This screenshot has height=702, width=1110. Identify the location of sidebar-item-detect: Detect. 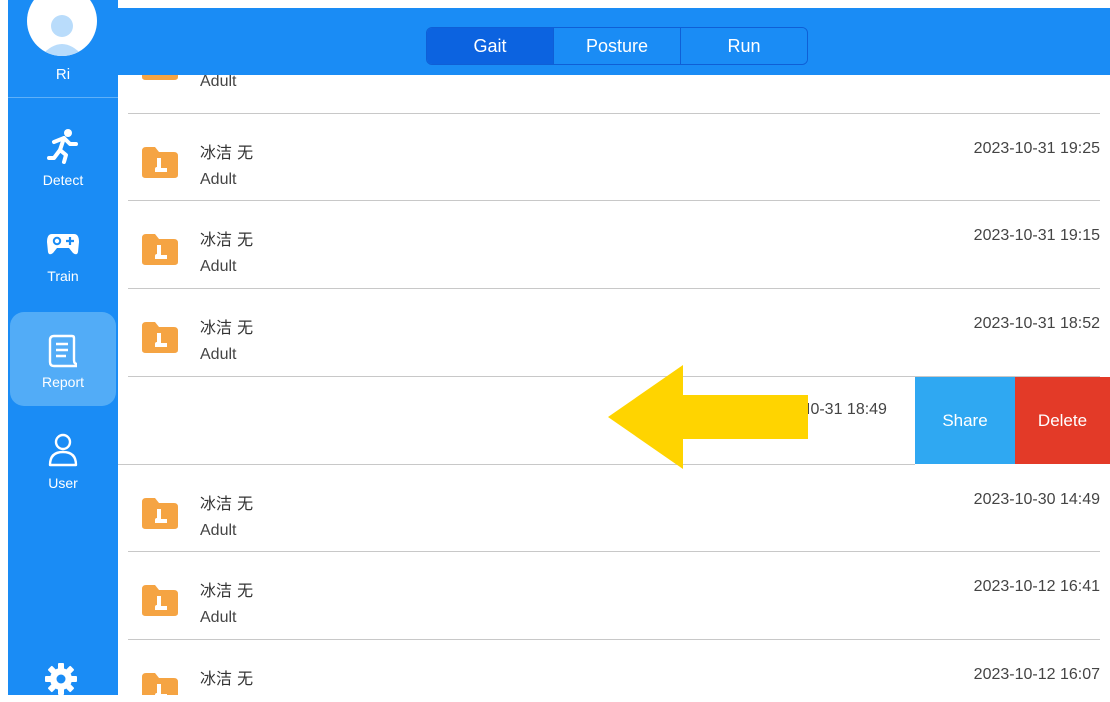
(63, 157).